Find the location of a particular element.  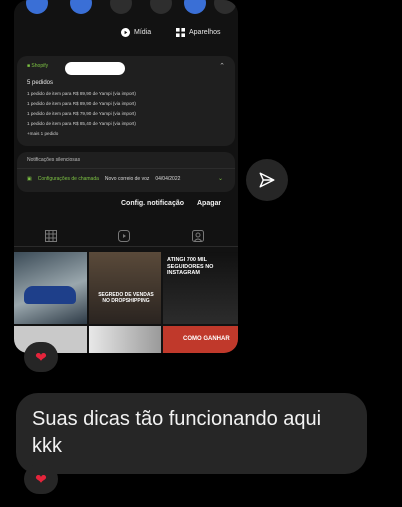

post-caption: ATINGI 700 MIL SEGUIDORES NO INSTAGRAM is located at coordinates (190, 266).